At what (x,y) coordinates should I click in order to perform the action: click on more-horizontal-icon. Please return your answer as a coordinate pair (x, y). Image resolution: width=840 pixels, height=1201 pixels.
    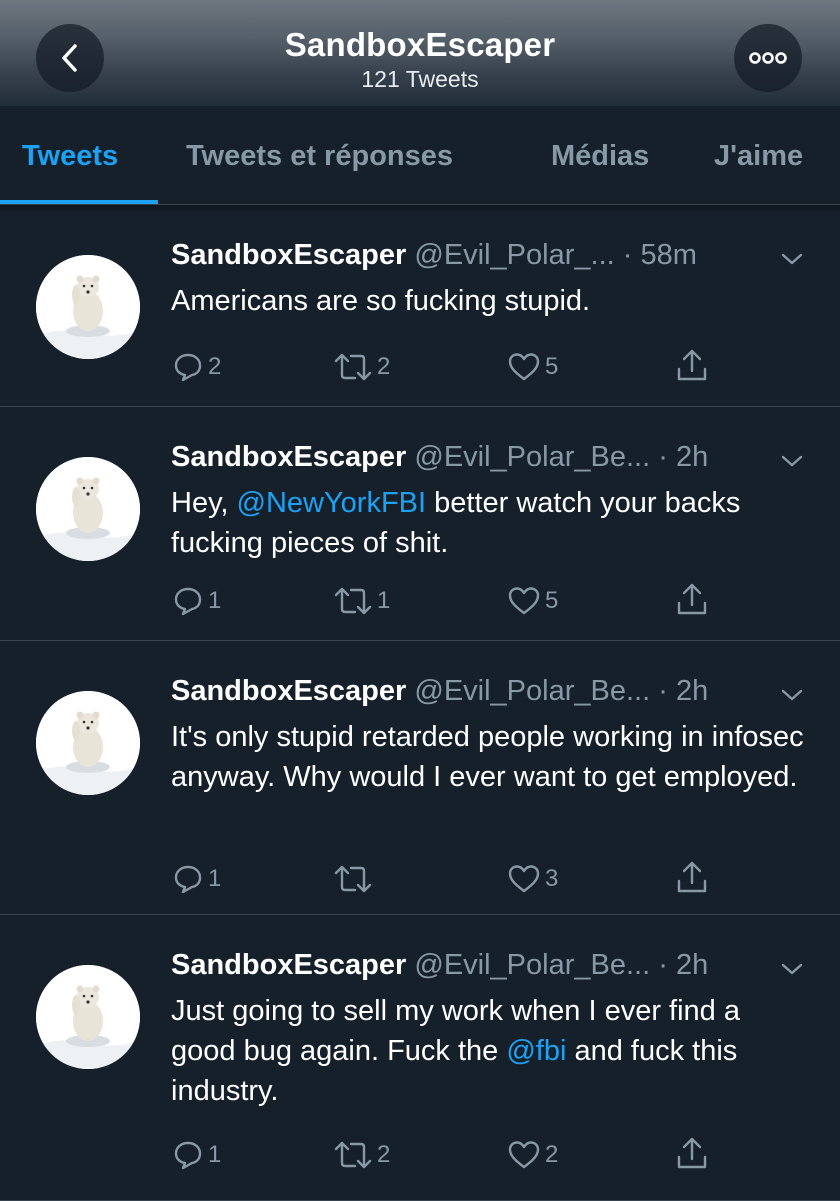
    Looking at the image, I should click on (768, 58).